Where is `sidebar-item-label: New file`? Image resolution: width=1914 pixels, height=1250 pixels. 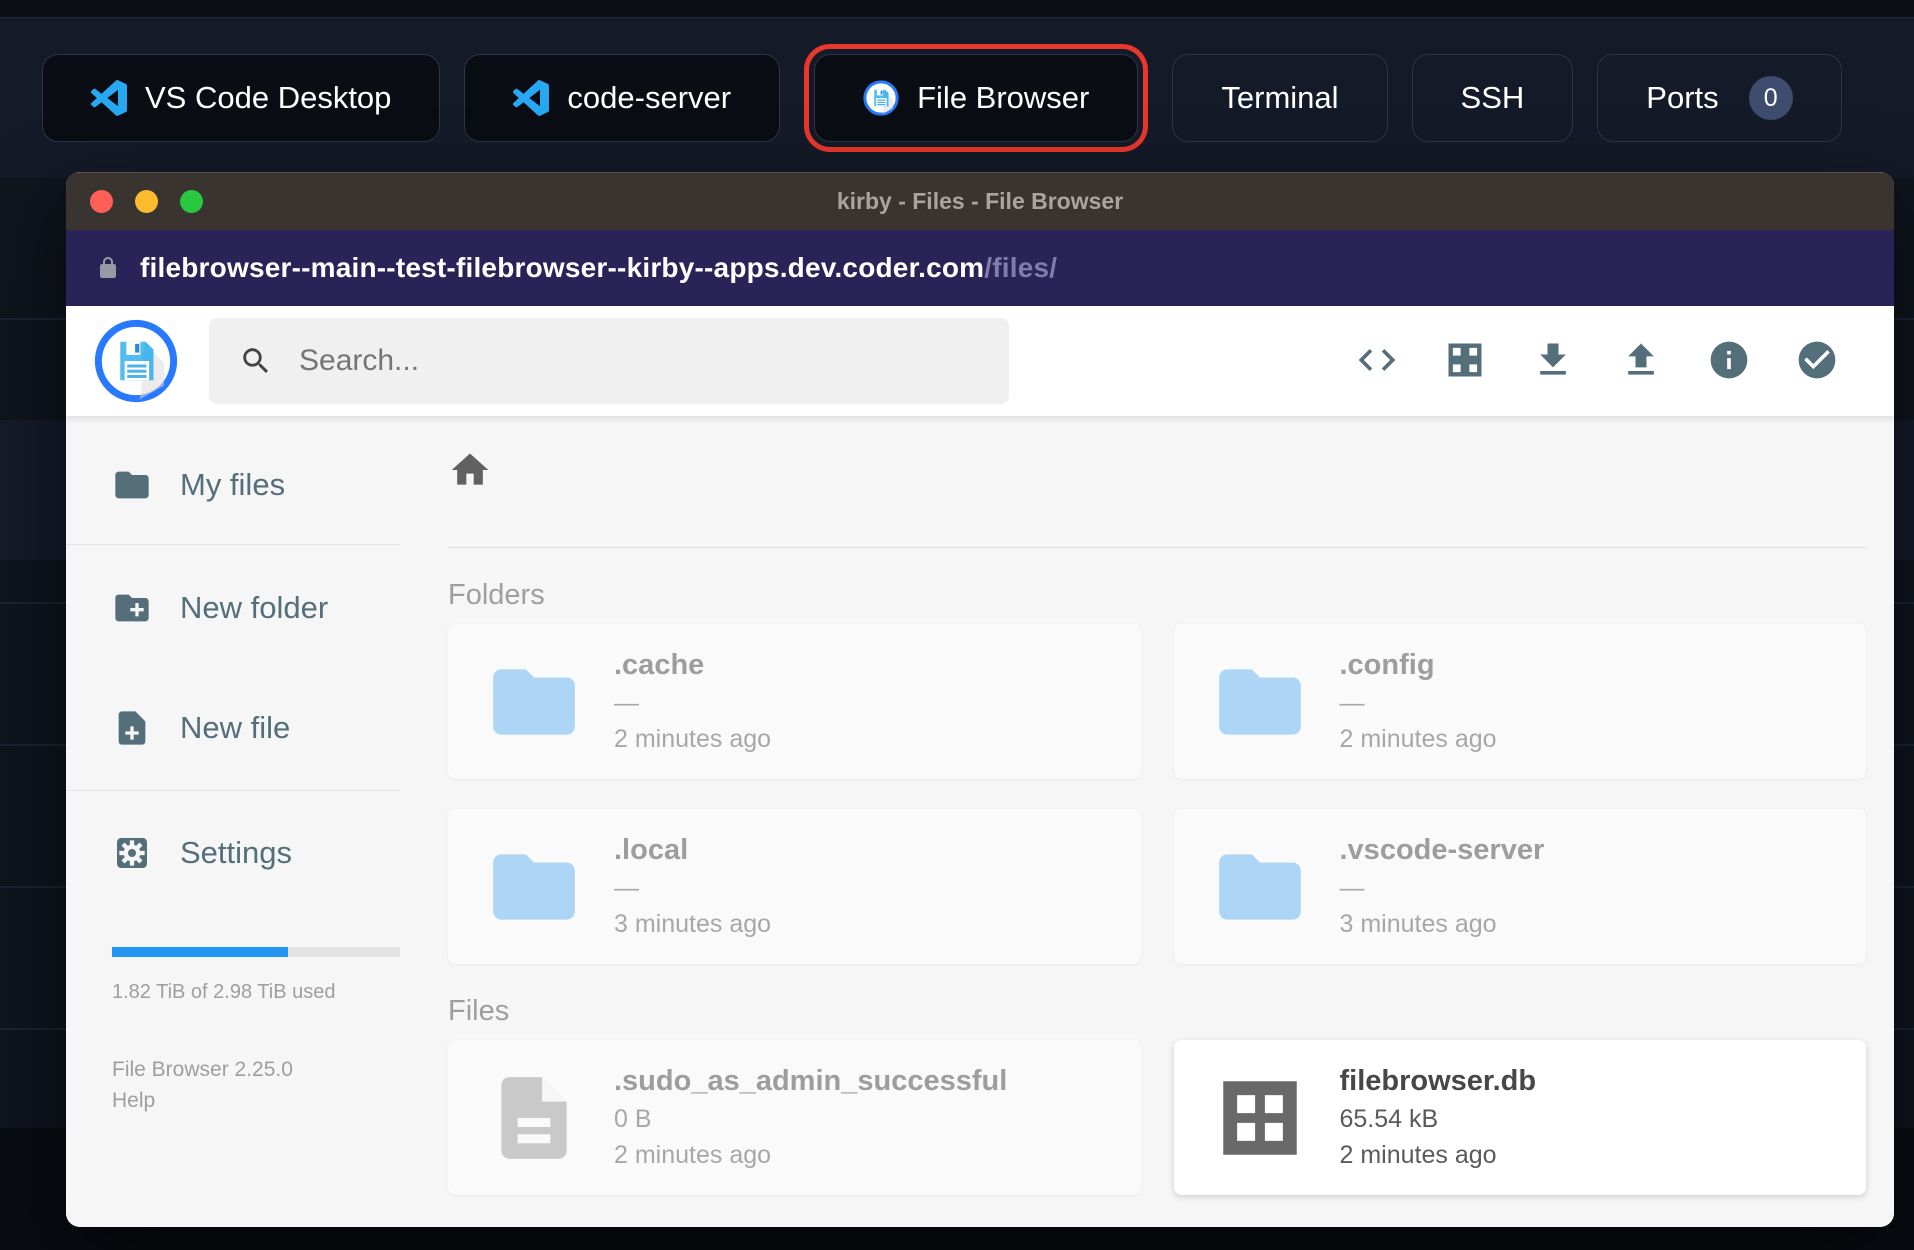
sidebar-item-label: New file is located at coordinates (235, 727).